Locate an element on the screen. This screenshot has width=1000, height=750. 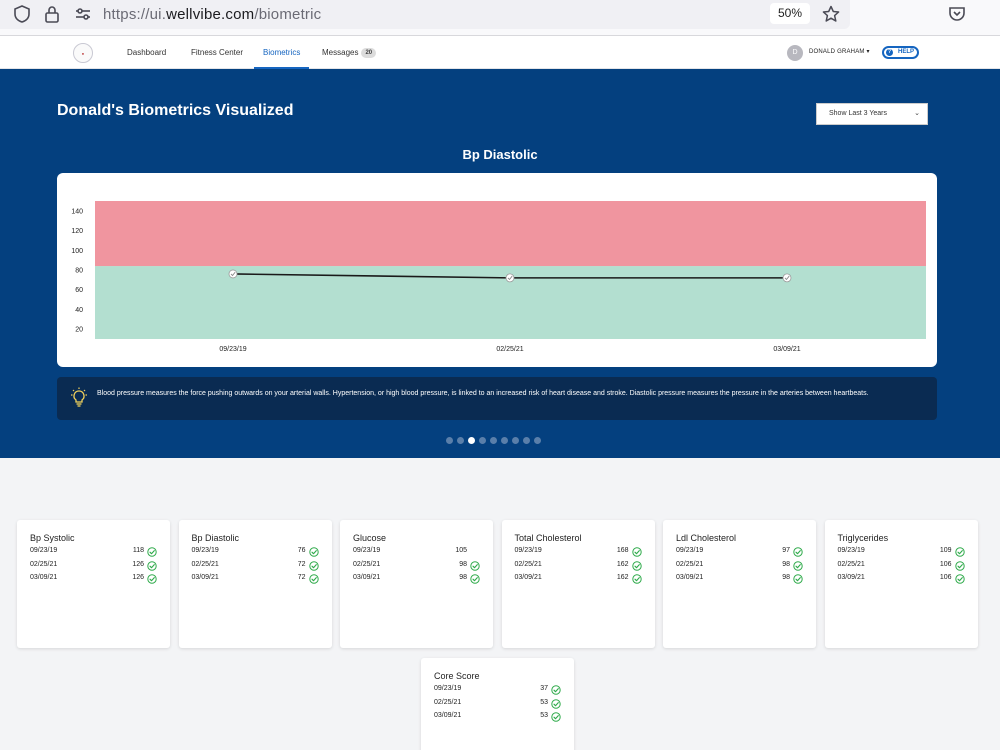
biometric-card: Glucose 09/23/19 105 02/25/21 98 03/09/21 98 is located at coordinates (416, 584).